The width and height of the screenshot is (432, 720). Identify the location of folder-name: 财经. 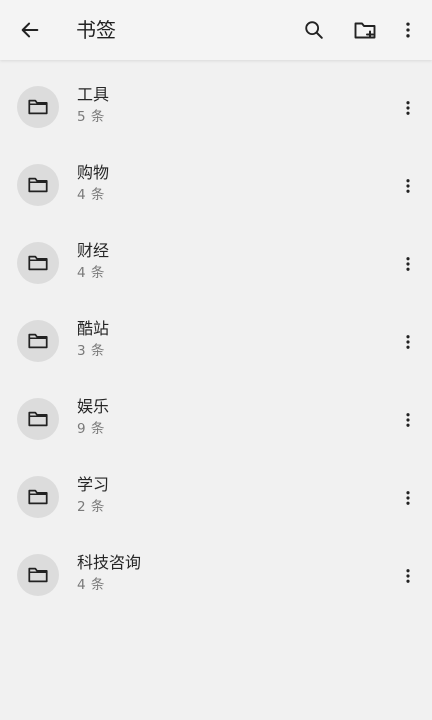
(93, 250).